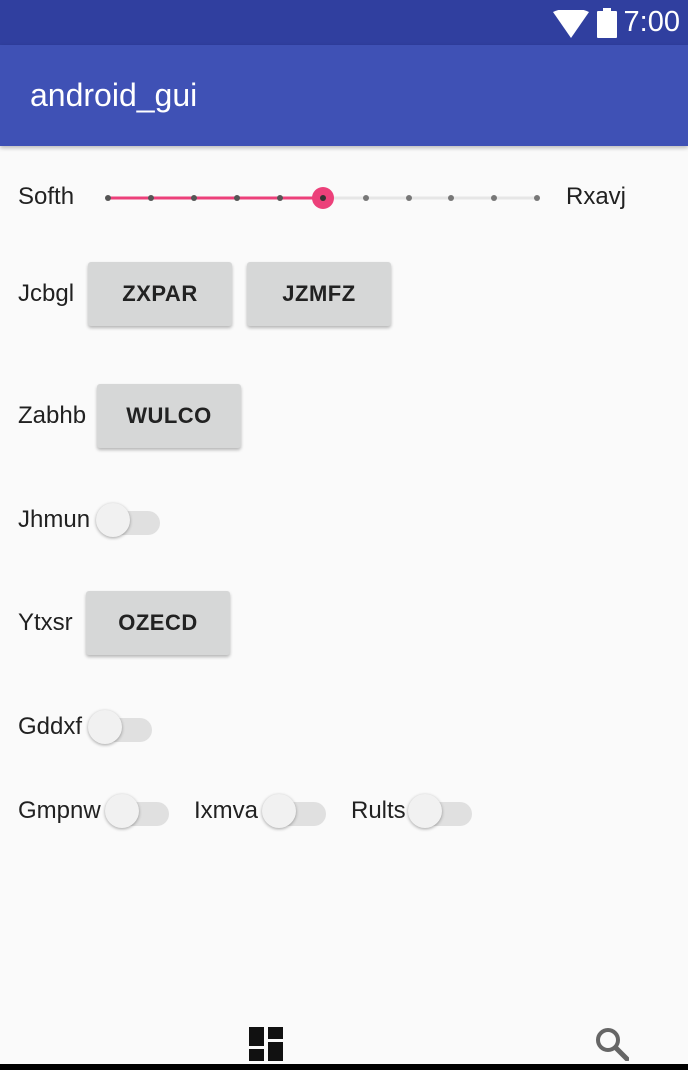  What do you see at coordinates (344, 22) in the screenshot?
I see `status-bar: 7:00` at bounding box center [344, 22].